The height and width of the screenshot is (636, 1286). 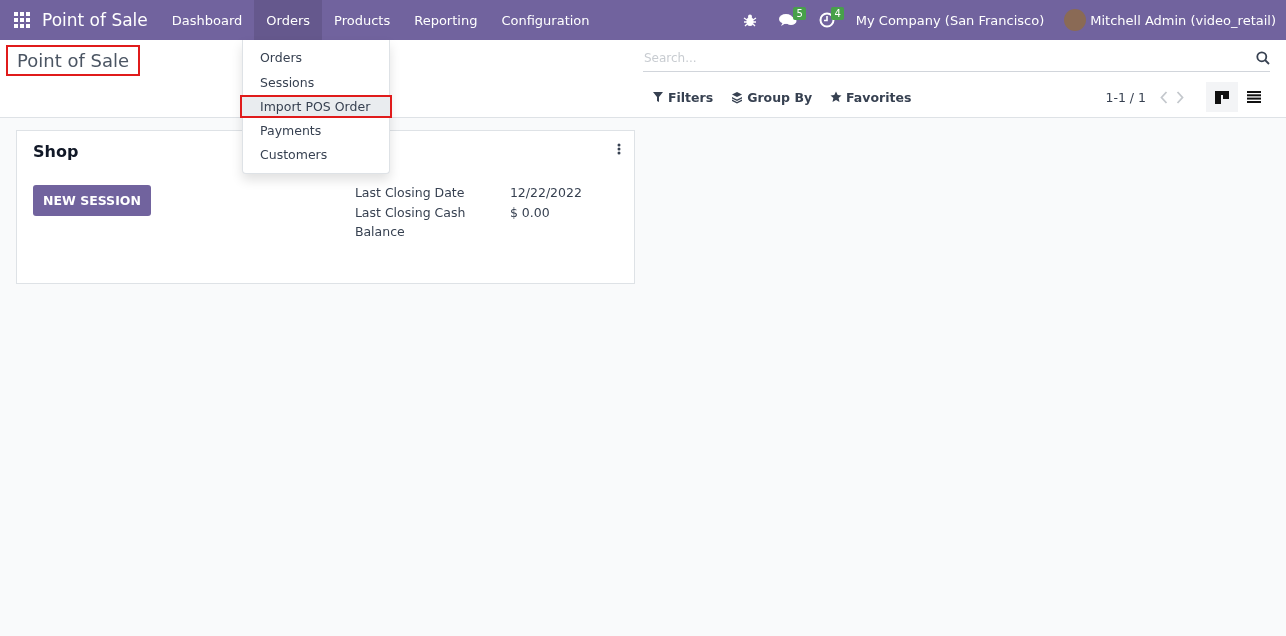 I want to click on apps-grid-icon, so click(x=22, y=20).